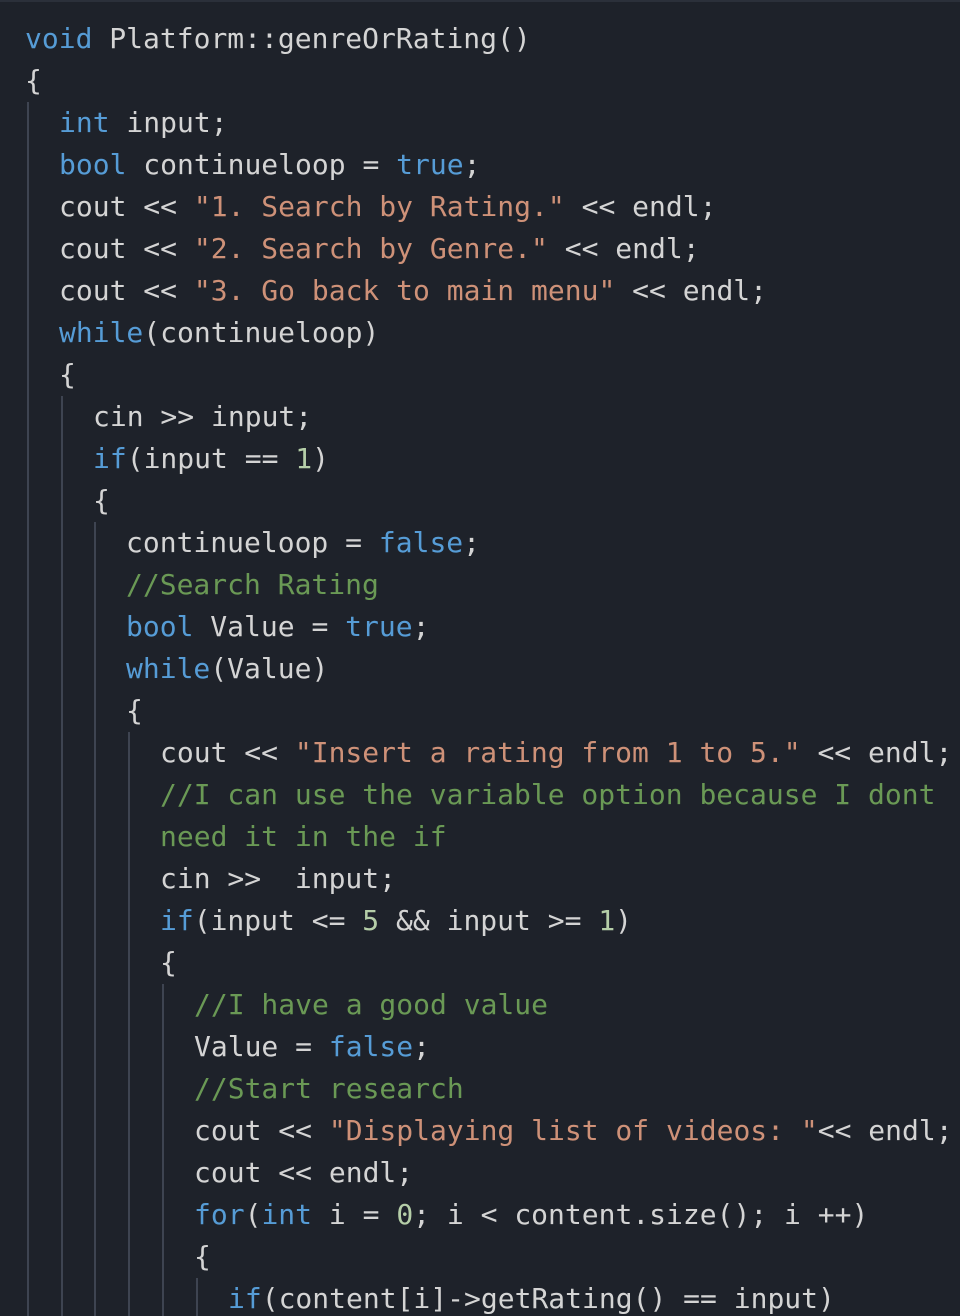 This screenshot has width=960, height=1316. Describe the element at coordinates (492, 1297) in the screenshot. I see `code-line: if(content[i]->getRating() == input)` at that location.